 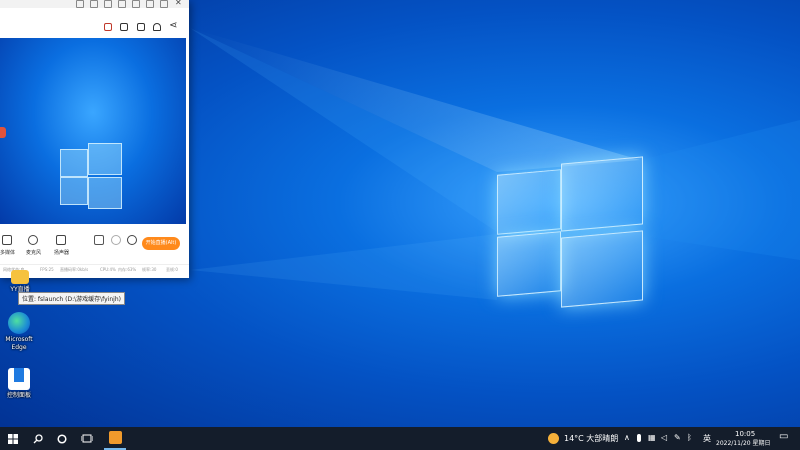 I want to click on control-panel-icon, so click(x=19, y=379).